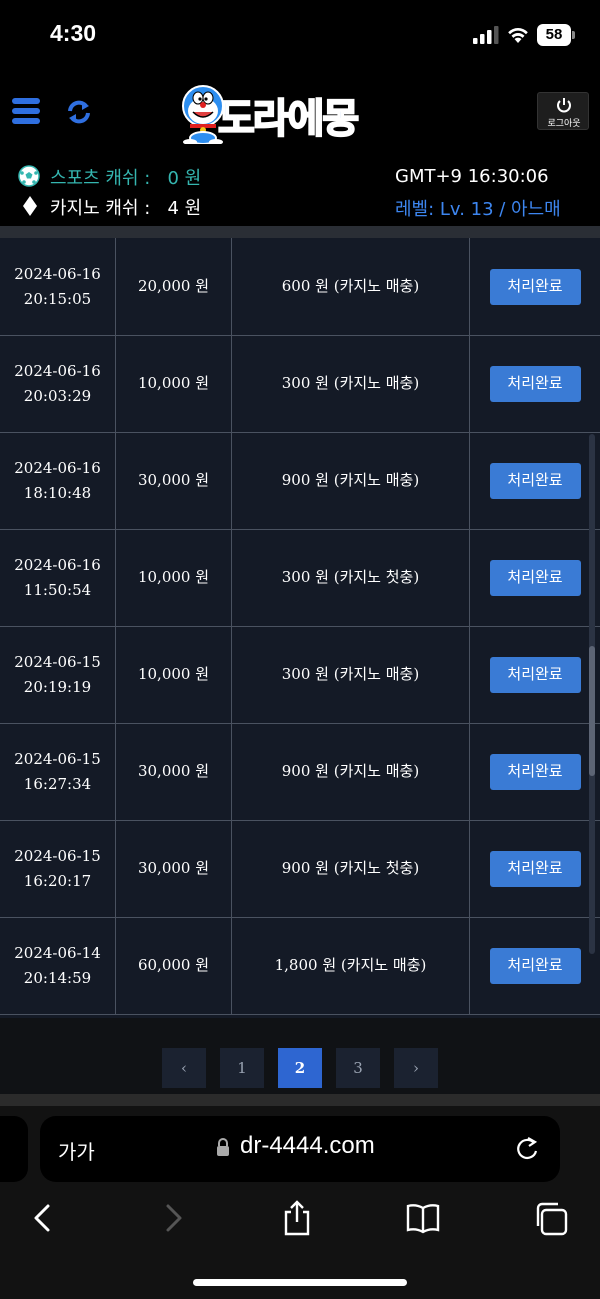  I want to click on site-header: 도라에몽 로그아웃, so click(300, 113).